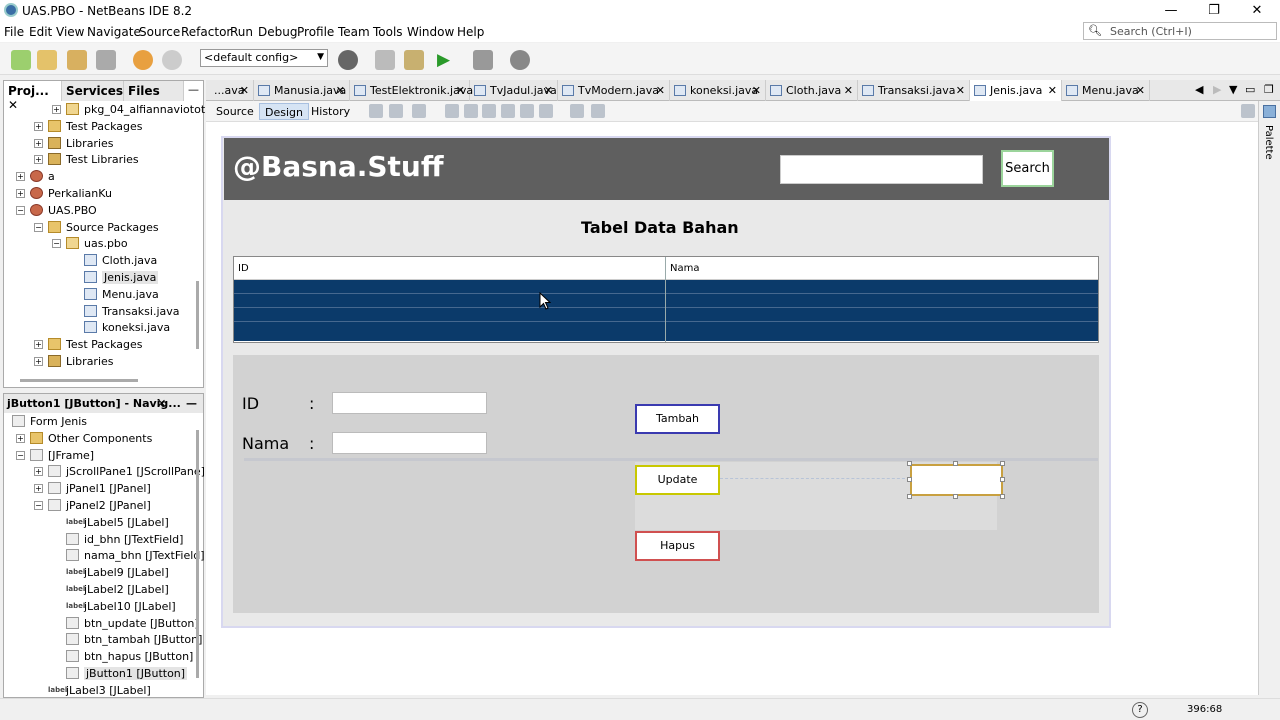 The image size is (1280, 720). I want to click on navigator-tree-item: + jPanel1 [JPanel], so click(99, 488).